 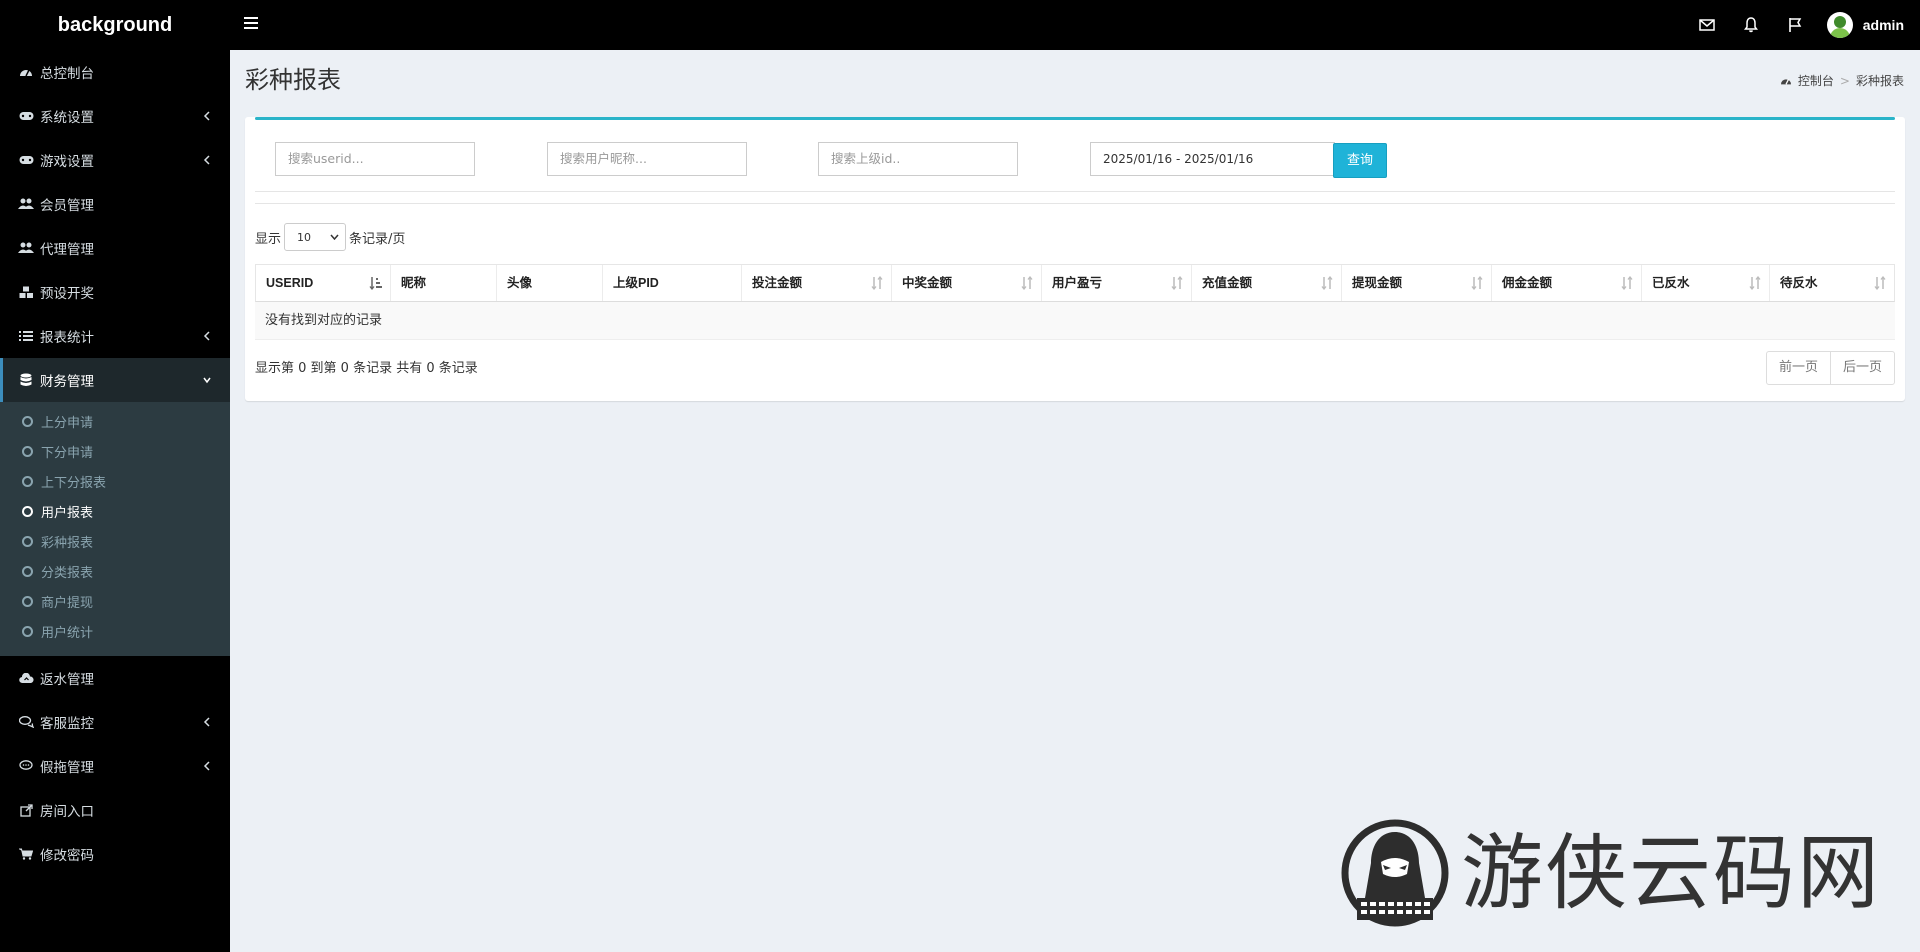 I want to click on sidebar-item-label: 修改密码, so click(x=67, y=856).